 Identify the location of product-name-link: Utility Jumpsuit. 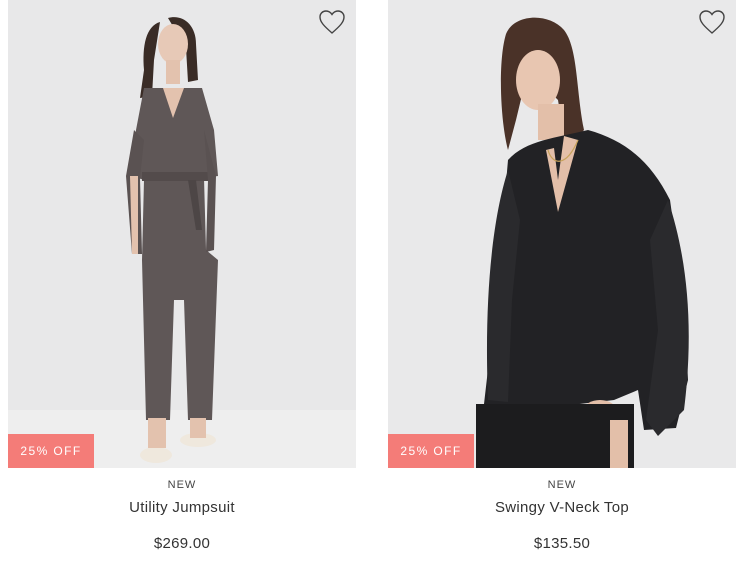
(182, 508).